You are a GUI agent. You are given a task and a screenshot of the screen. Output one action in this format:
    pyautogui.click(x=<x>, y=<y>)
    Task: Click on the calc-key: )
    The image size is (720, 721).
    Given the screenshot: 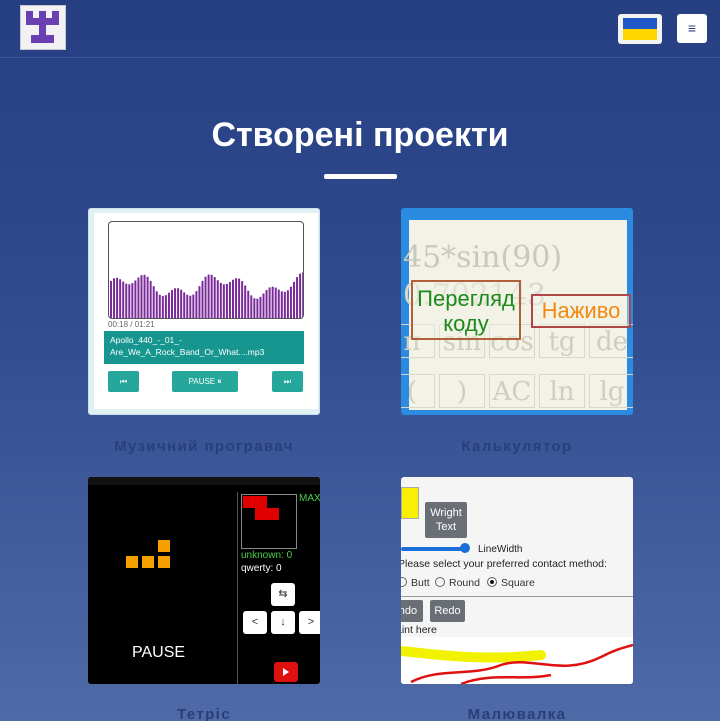 What is the action you would take?
    pyautogui.click(x=462, y=391)
    